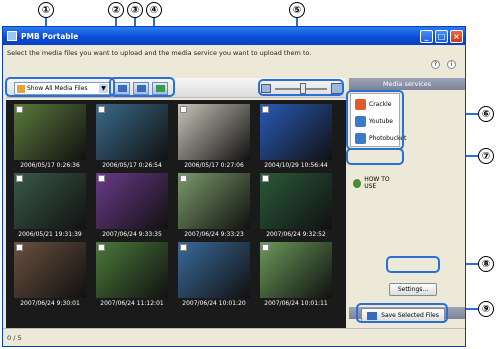 This screenshot has width=501, height=349. What do you see at coordinates (116, 10) in the screenshot?
I see `callout-2: ②` at bounding box center [116, 10].